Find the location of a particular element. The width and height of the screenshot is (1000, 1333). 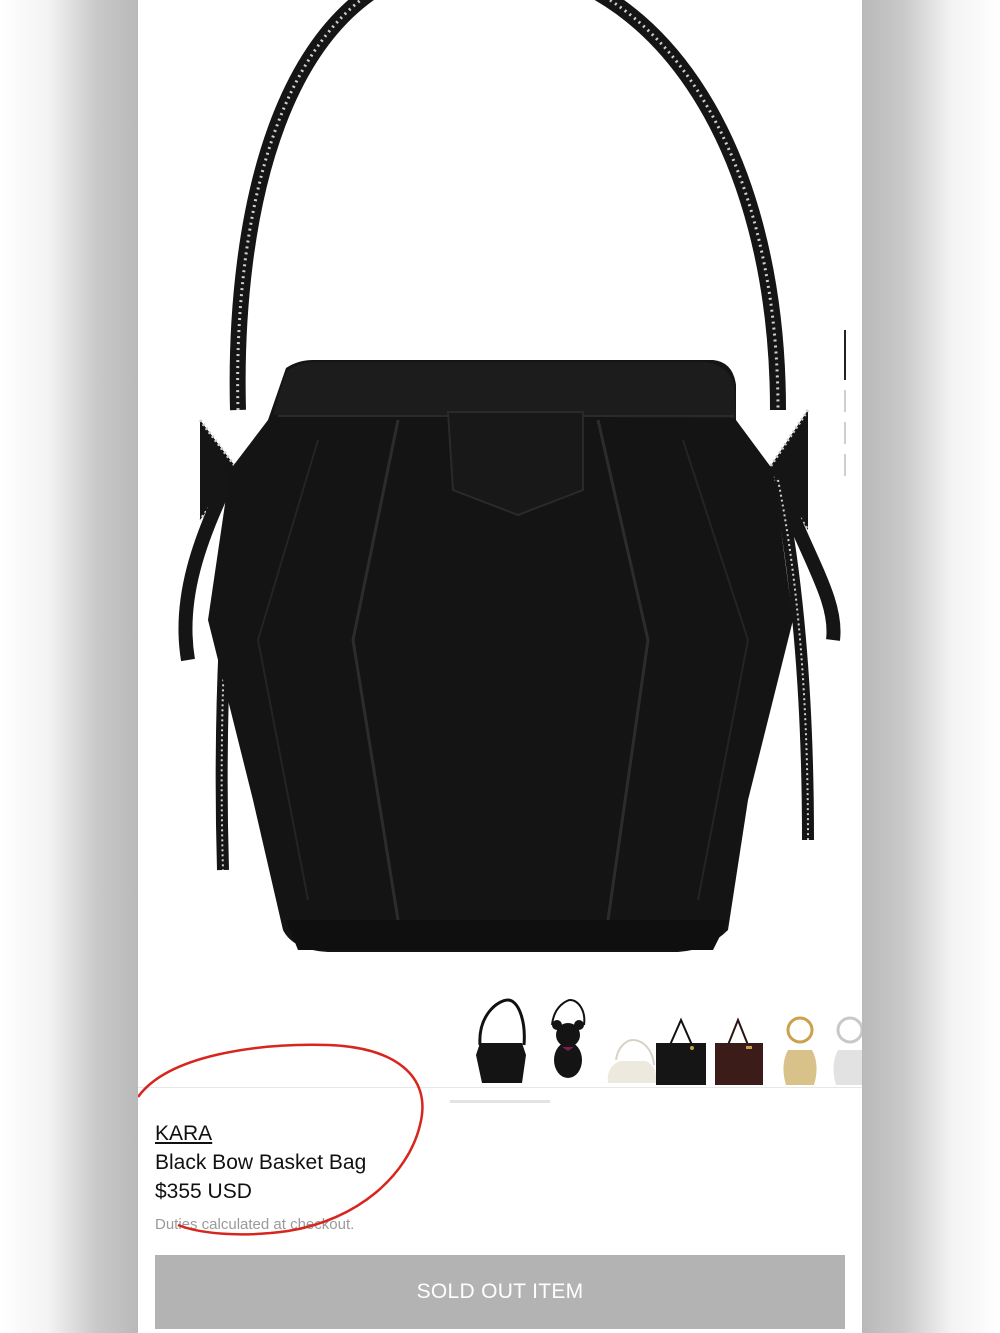

image-pager is located at coordinates (846, 405).